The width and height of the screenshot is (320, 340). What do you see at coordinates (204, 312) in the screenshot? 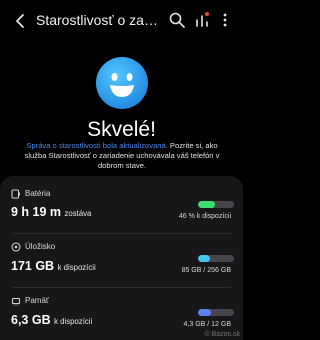
I see `memory-bar-fill` at bounding box center [204, 312].